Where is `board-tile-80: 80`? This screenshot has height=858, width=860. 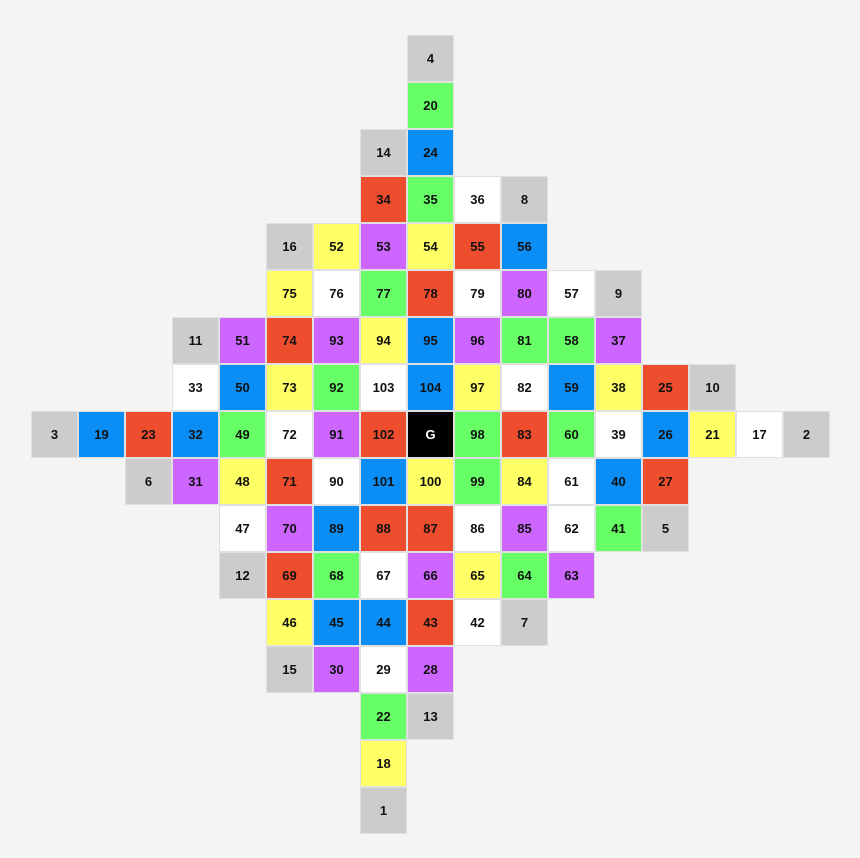
board-tile-80: 80 is located at coordinates (524, 293).